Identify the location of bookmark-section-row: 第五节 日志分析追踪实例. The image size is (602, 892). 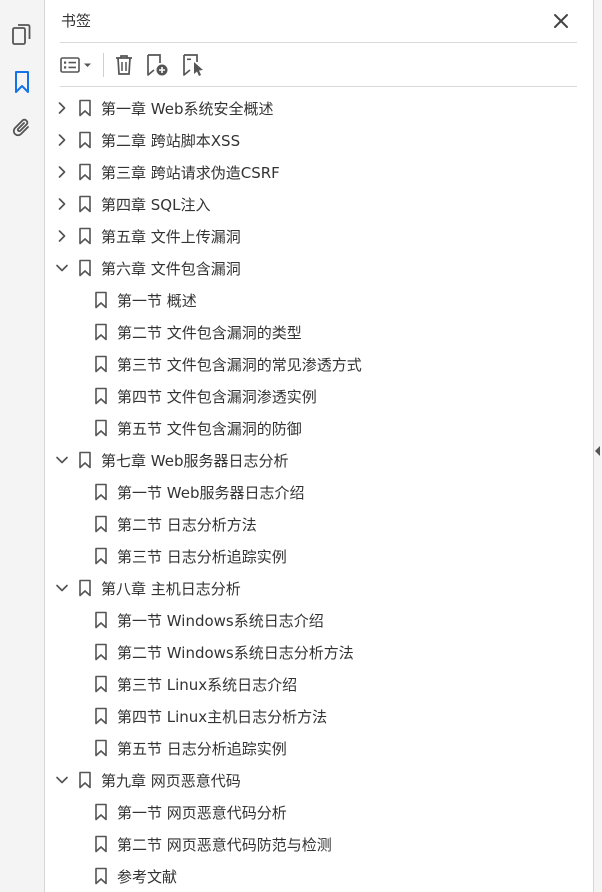
(319, 748).